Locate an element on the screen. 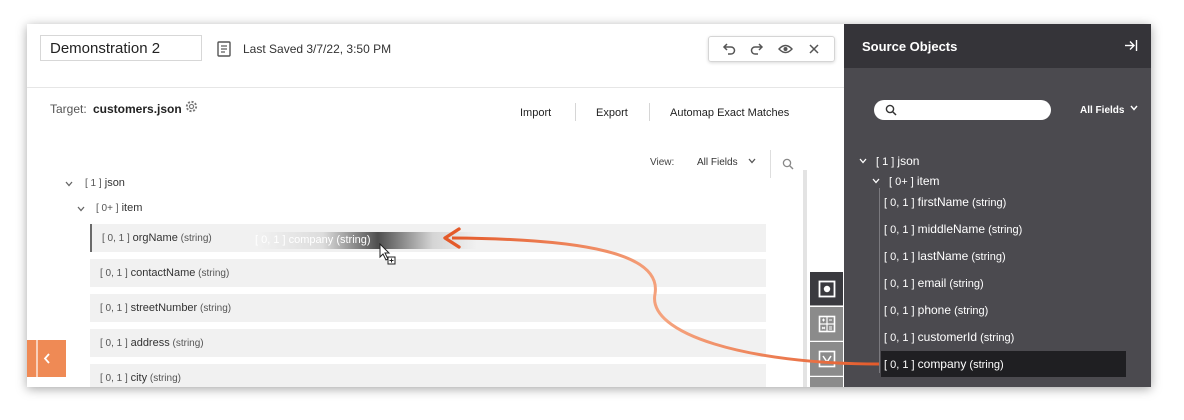  action-separator is located at coordinates (575, 112).